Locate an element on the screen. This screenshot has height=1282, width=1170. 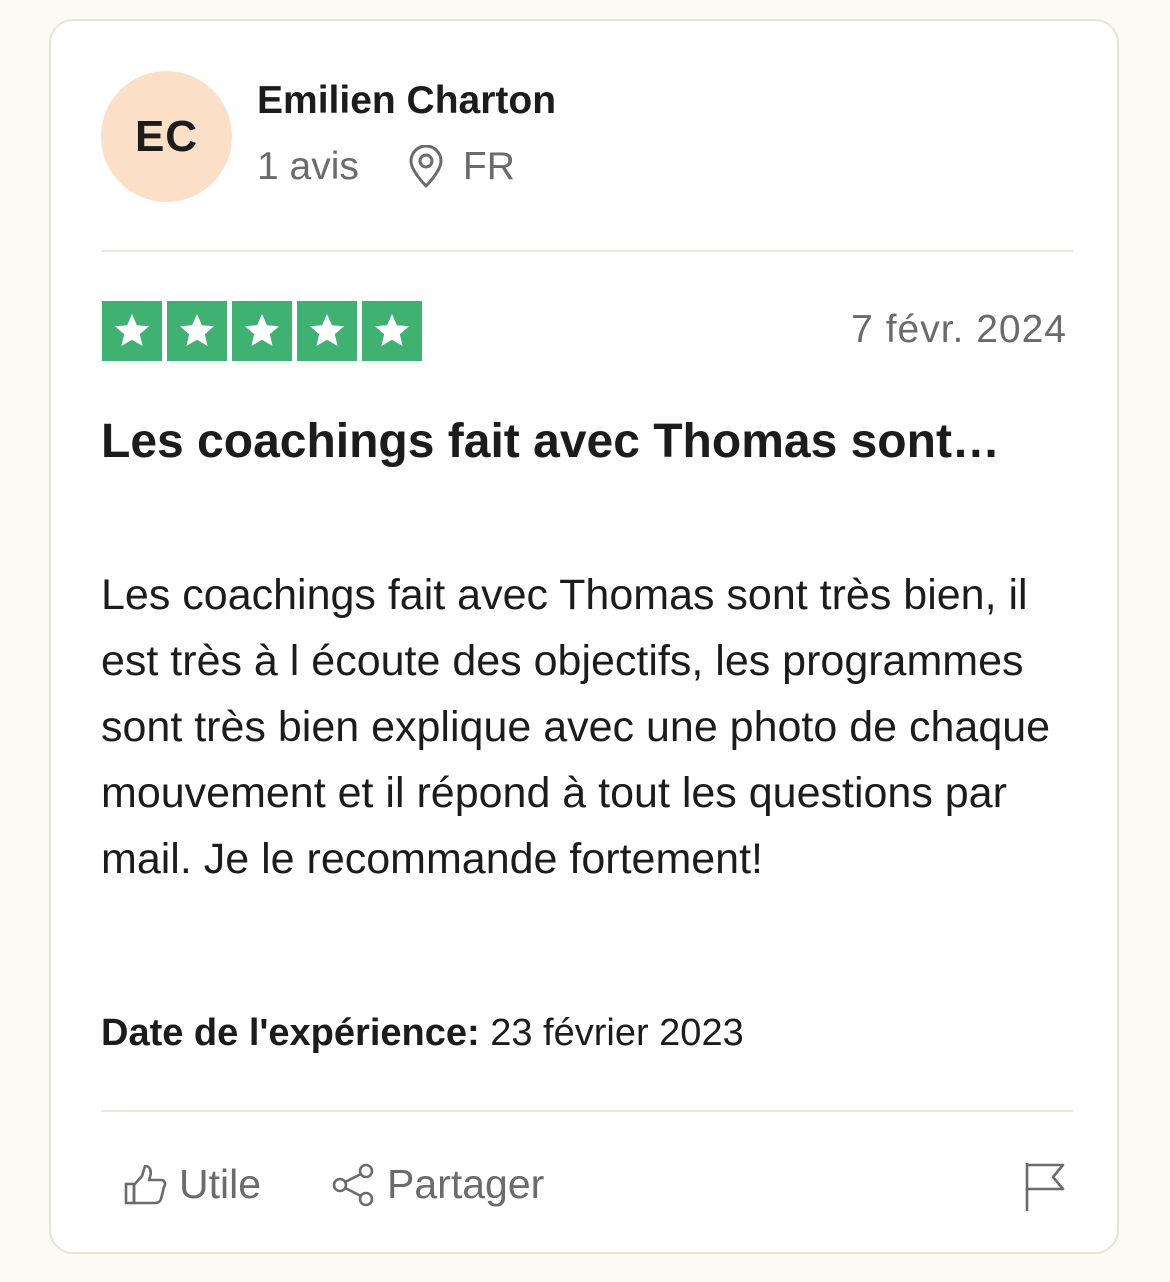
avatar: EC is located at coordinates (166, 136).